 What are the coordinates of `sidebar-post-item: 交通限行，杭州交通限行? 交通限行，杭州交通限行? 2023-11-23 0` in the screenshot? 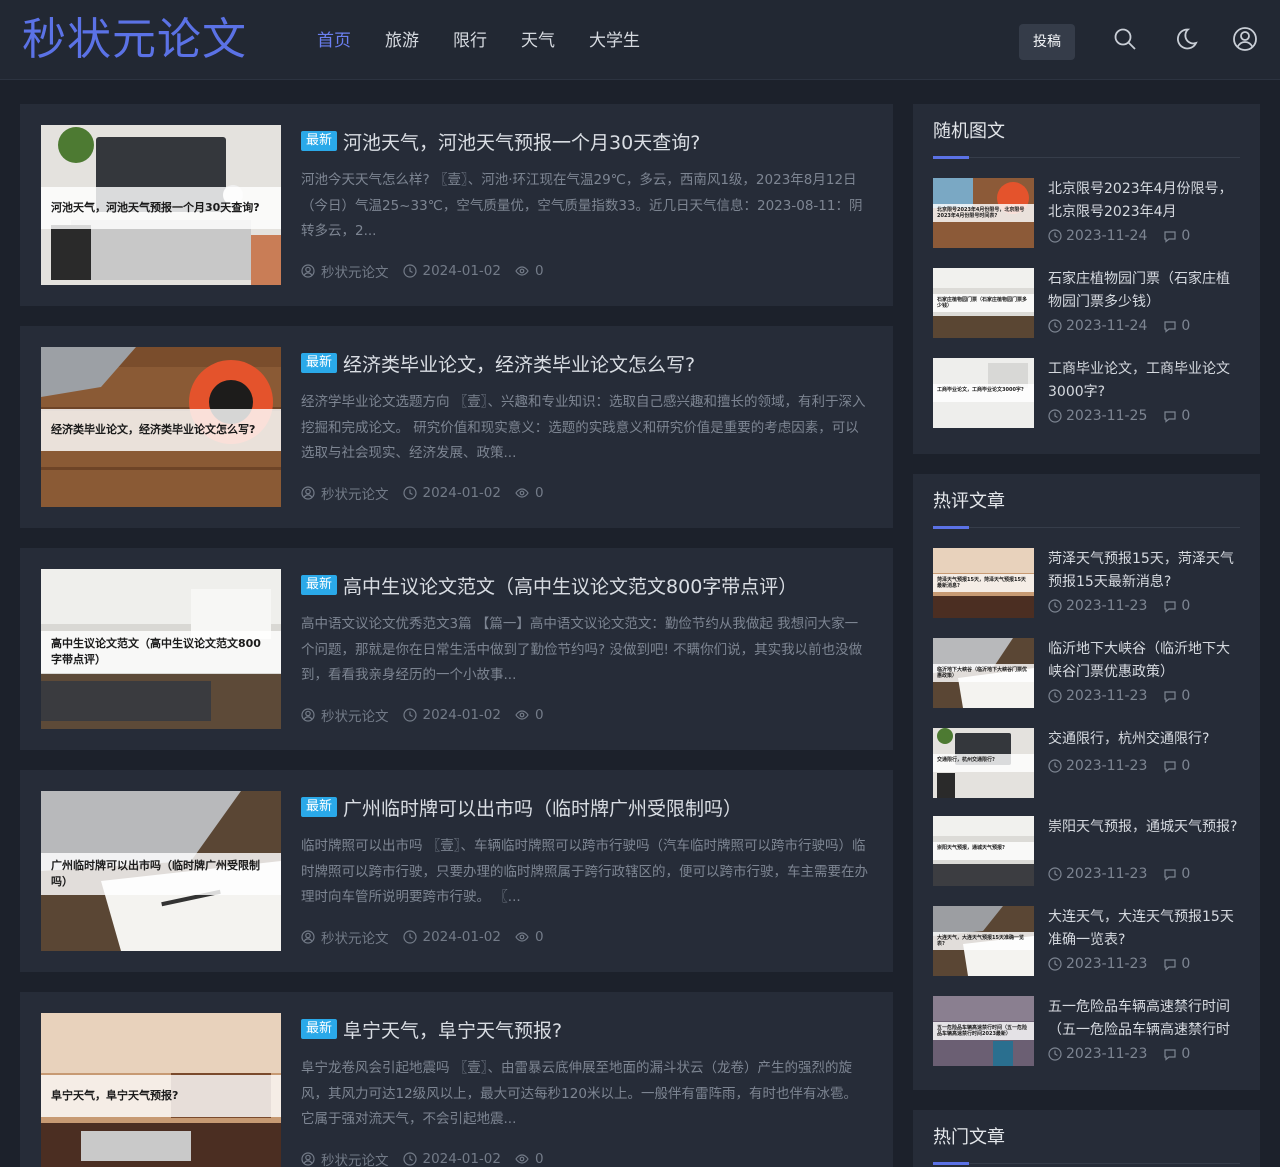 It's located at (1086, 763).